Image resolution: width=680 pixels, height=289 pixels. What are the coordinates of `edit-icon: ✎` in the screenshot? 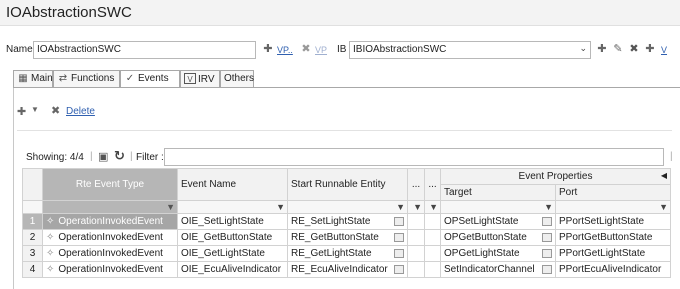 It's located at (618, 49).